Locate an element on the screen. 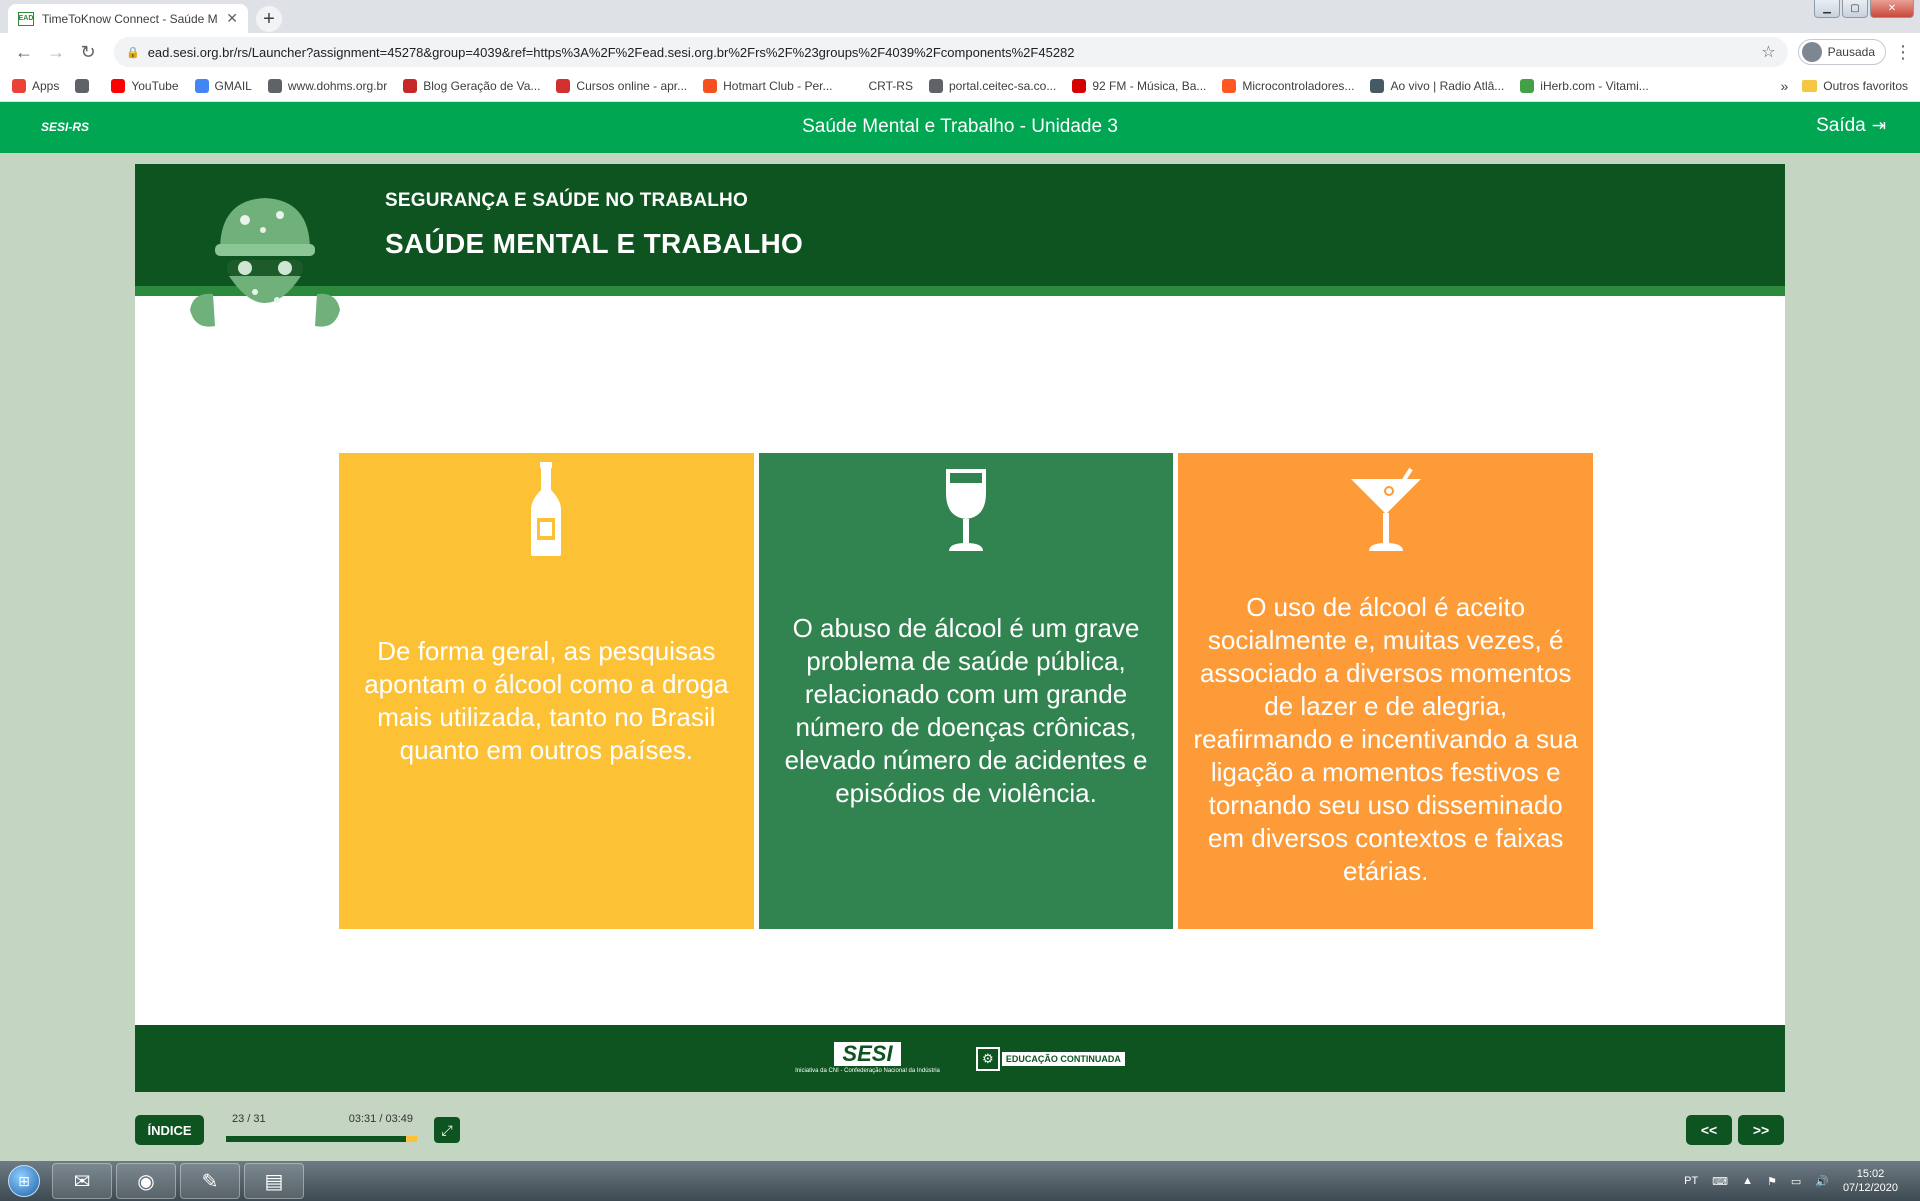 This screenshot has width=1920, height=1201. network-icon: ▭ is located at coordinates (1796, 1181).